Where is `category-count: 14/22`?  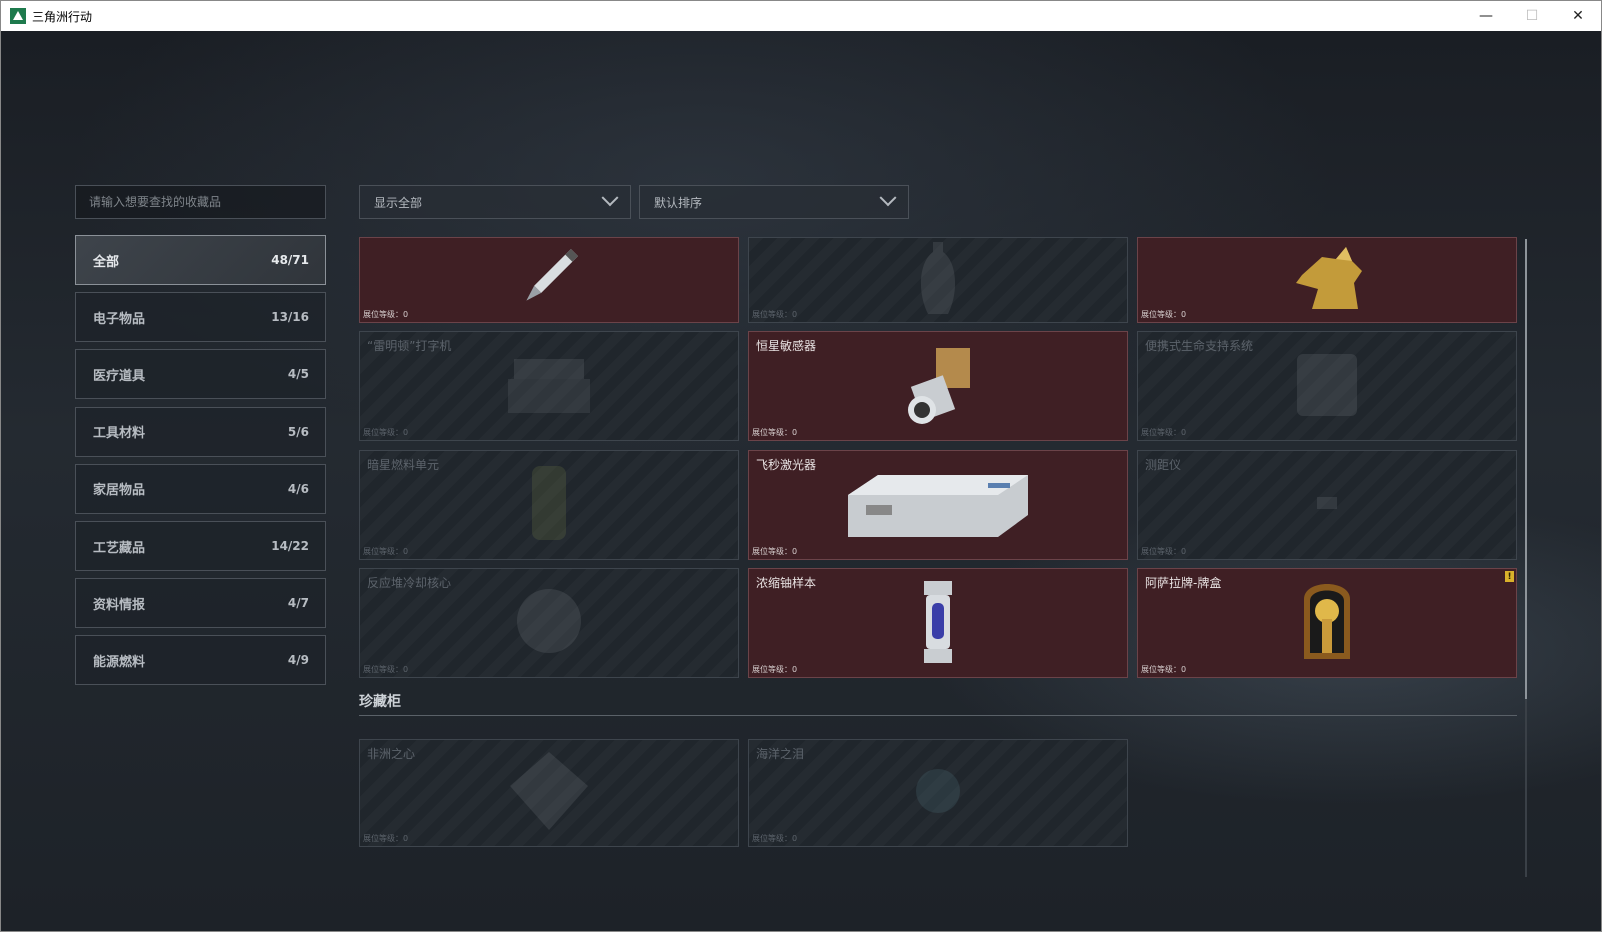
category-count: 14/22 is located at coordinates (290, 546).